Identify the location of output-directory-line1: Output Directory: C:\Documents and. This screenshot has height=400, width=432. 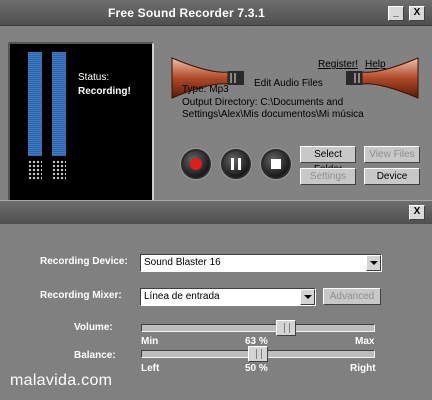
(263, 102).